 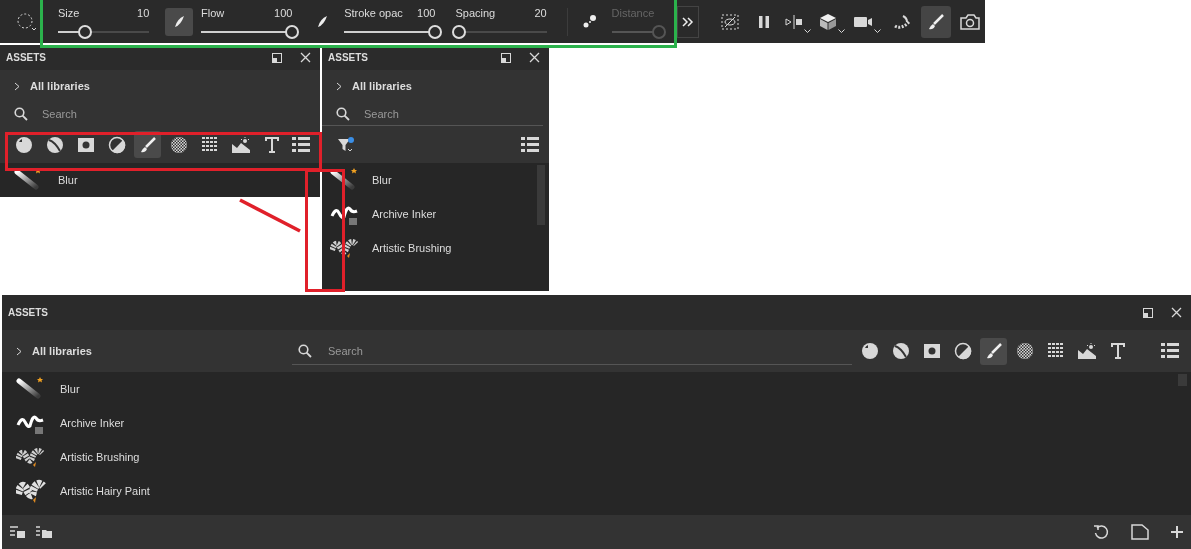 What do you see at coordinates (902, 21) in the screenshot?
I see `dynamics-icon` at bounding box center [902, 21].